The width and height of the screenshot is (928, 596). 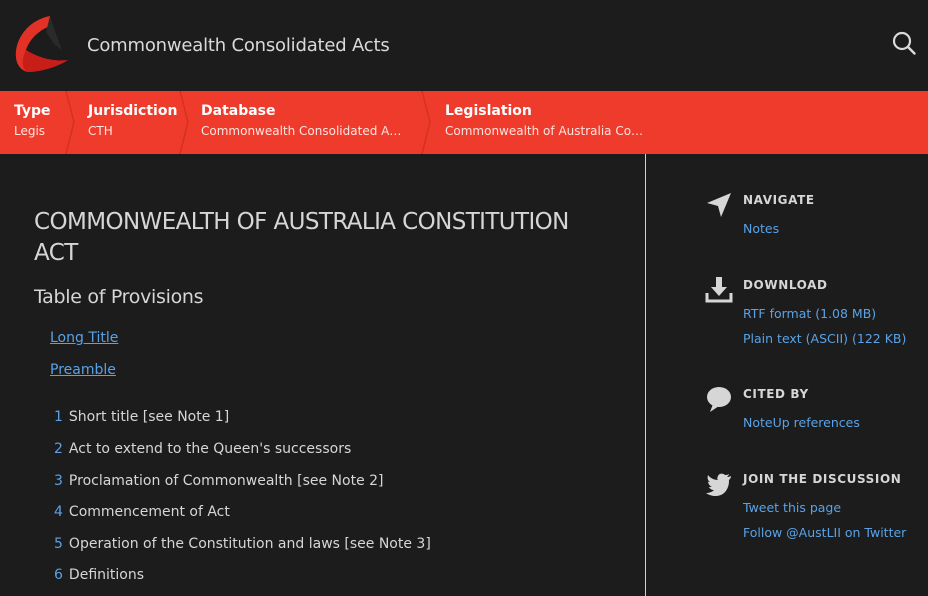 What do you see at coordinates (809, 313) in the screenshot?
I see `rtf-download-link: RTF format (1.08 MB)` at bounding box center [809, 313].